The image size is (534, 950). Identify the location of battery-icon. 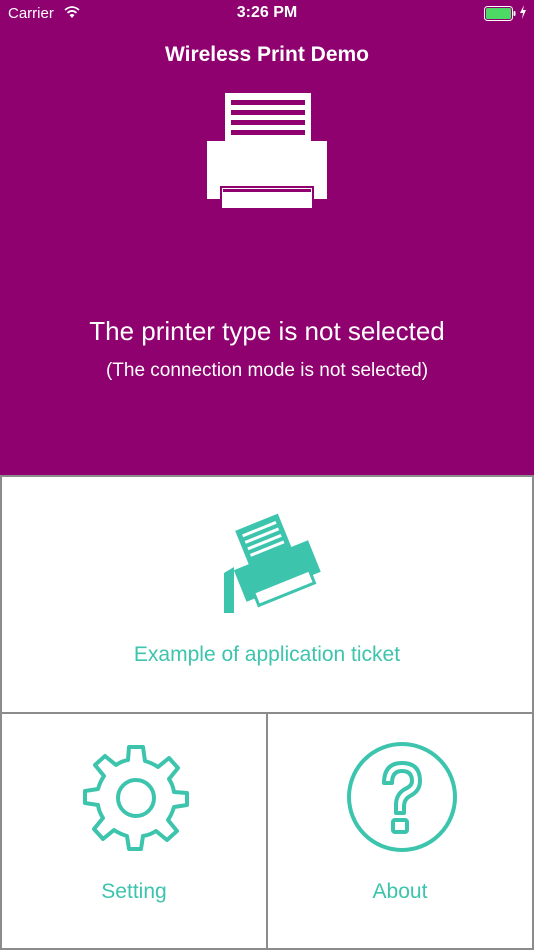
(500, 13).